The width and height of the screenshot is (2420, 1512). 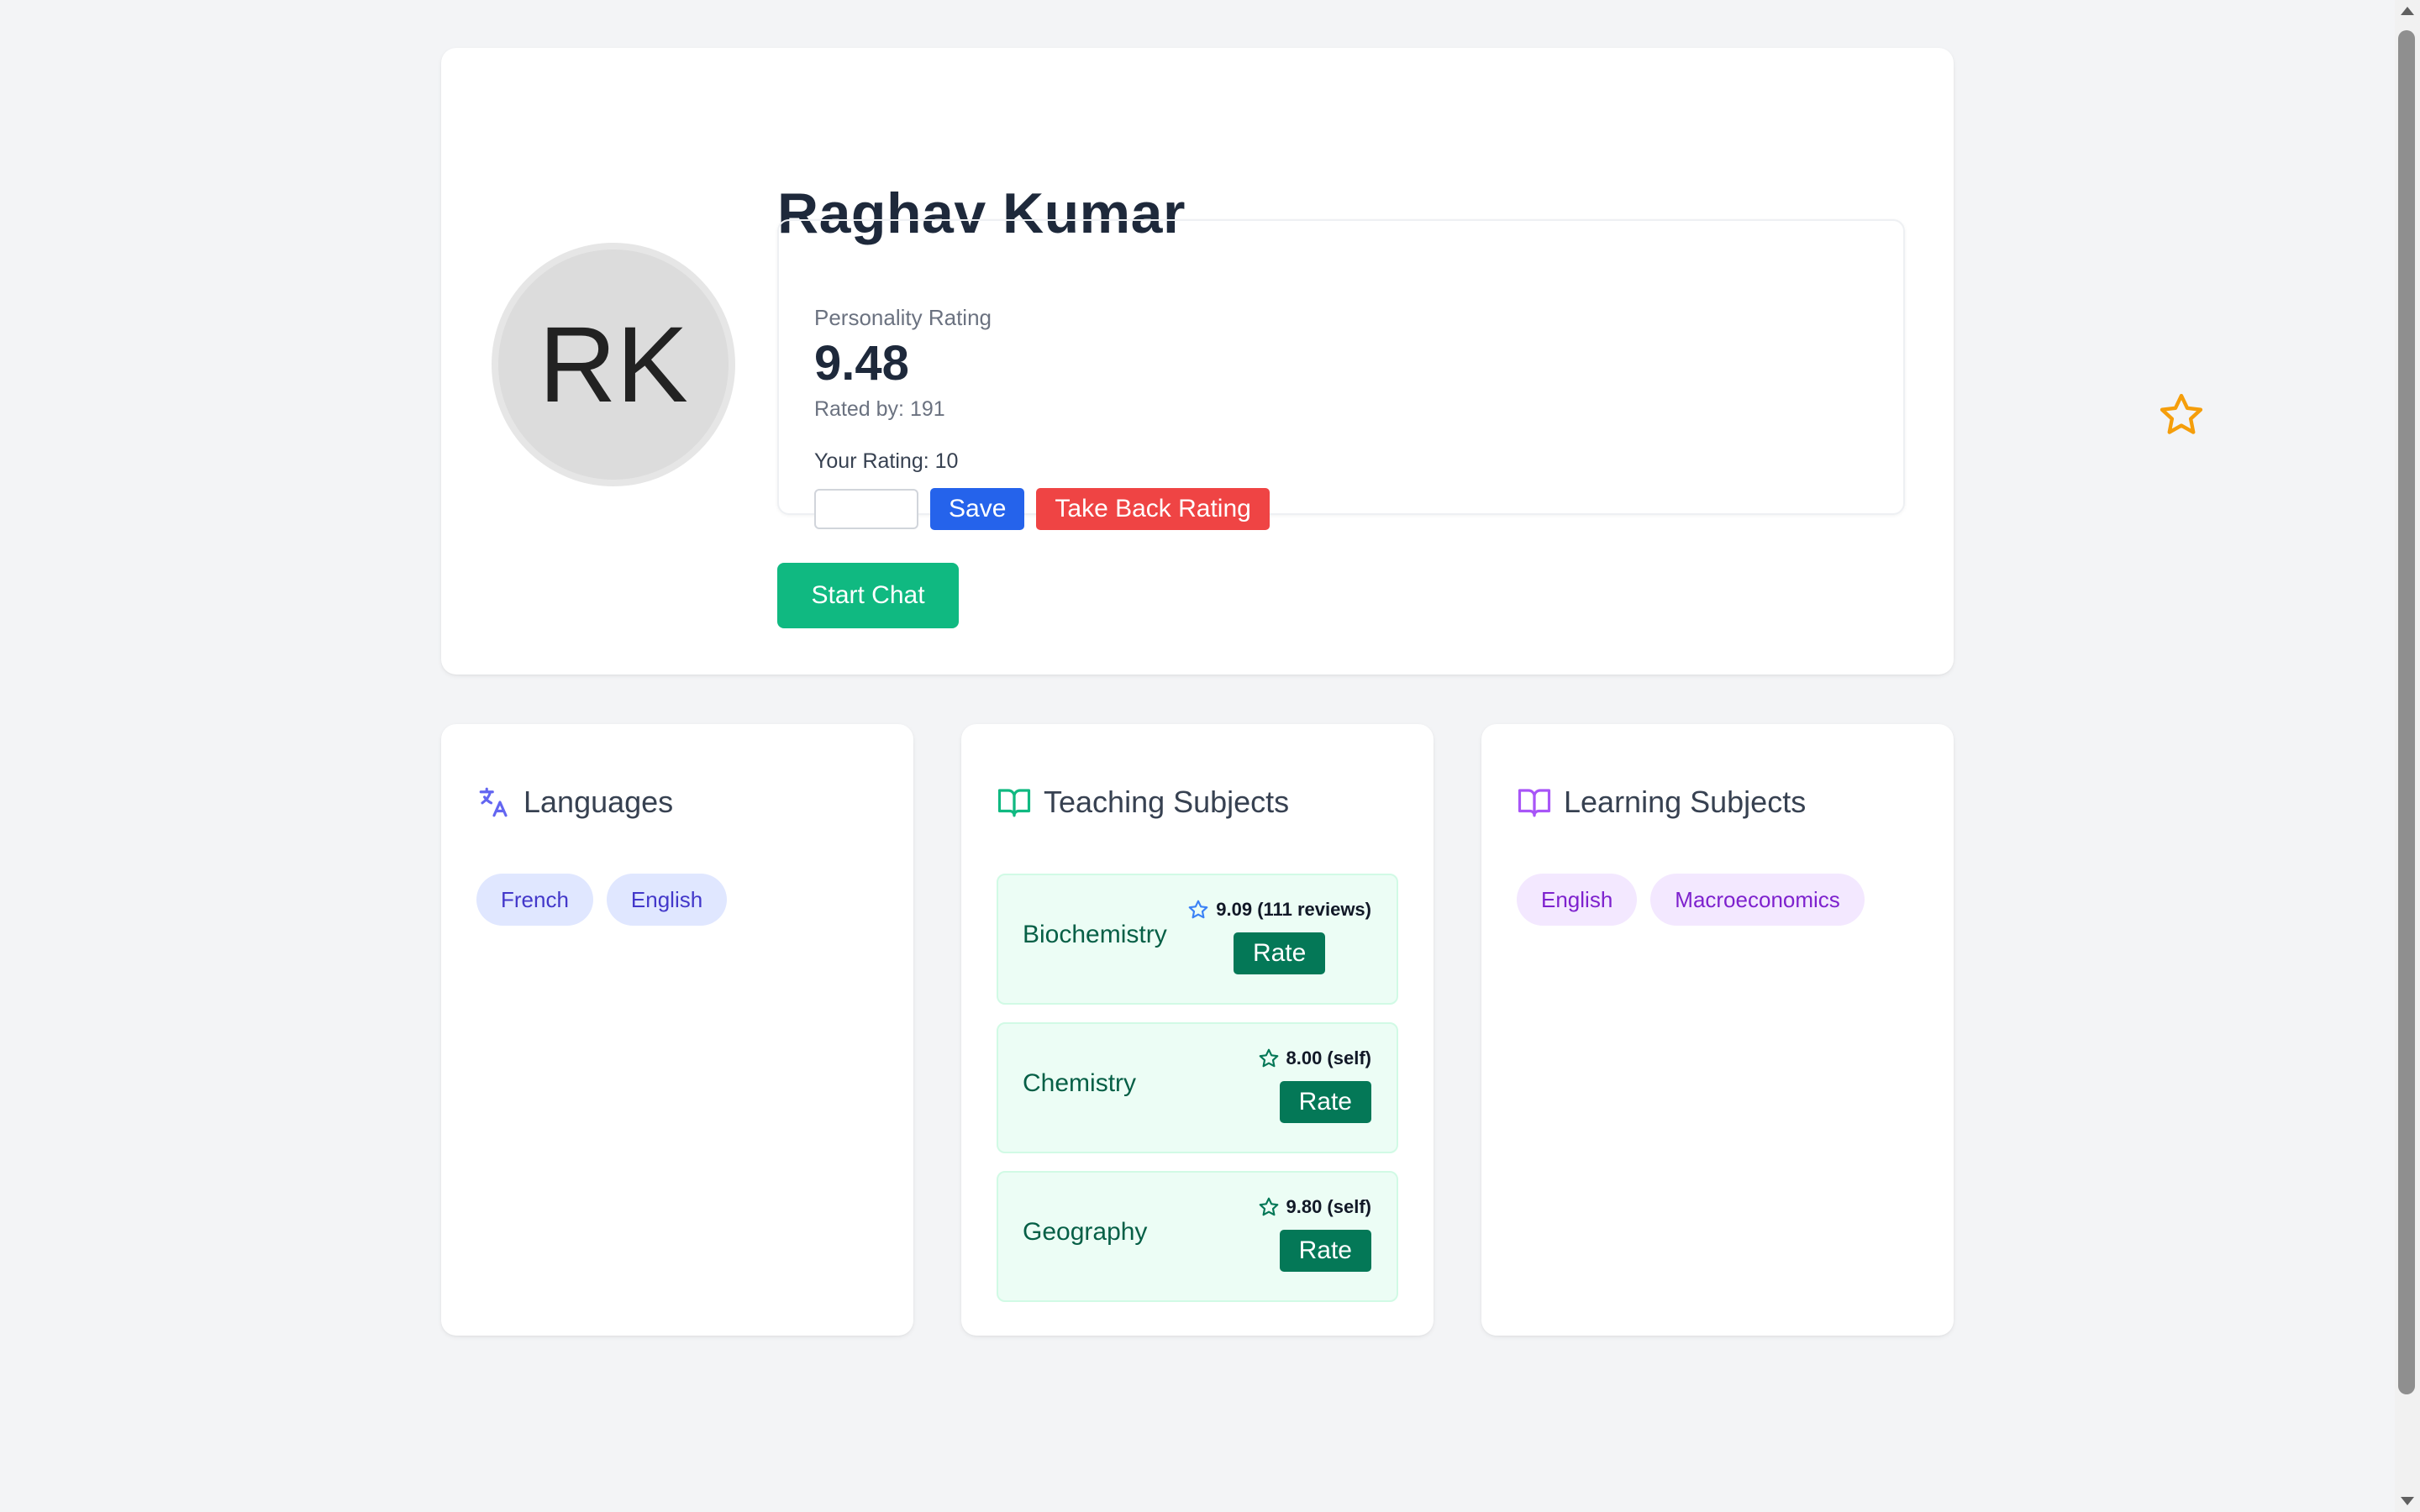 I want to click on subject-score: 9.80 (self), so click(x=1315, y=1207).